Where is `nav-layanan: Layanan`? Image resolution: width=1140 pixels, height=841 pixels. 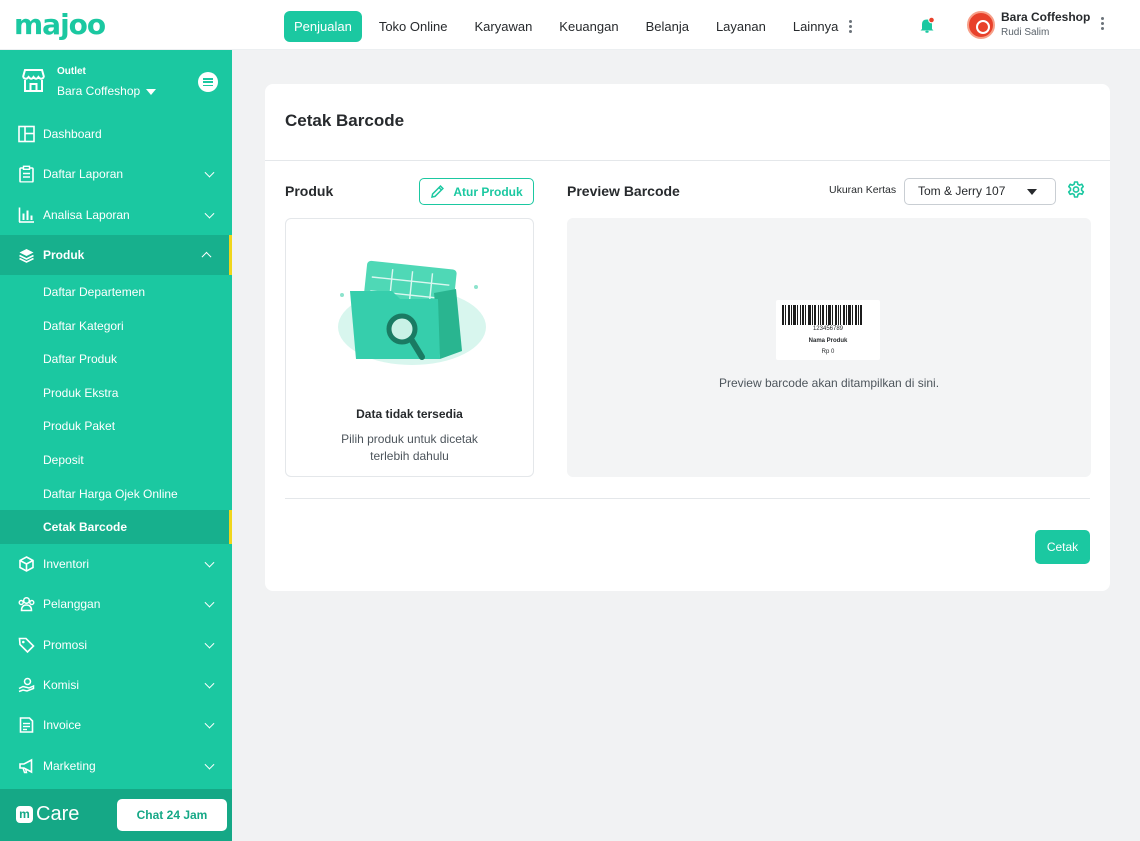 nav-layanan: Layanan is located at coordinates (741, 26).